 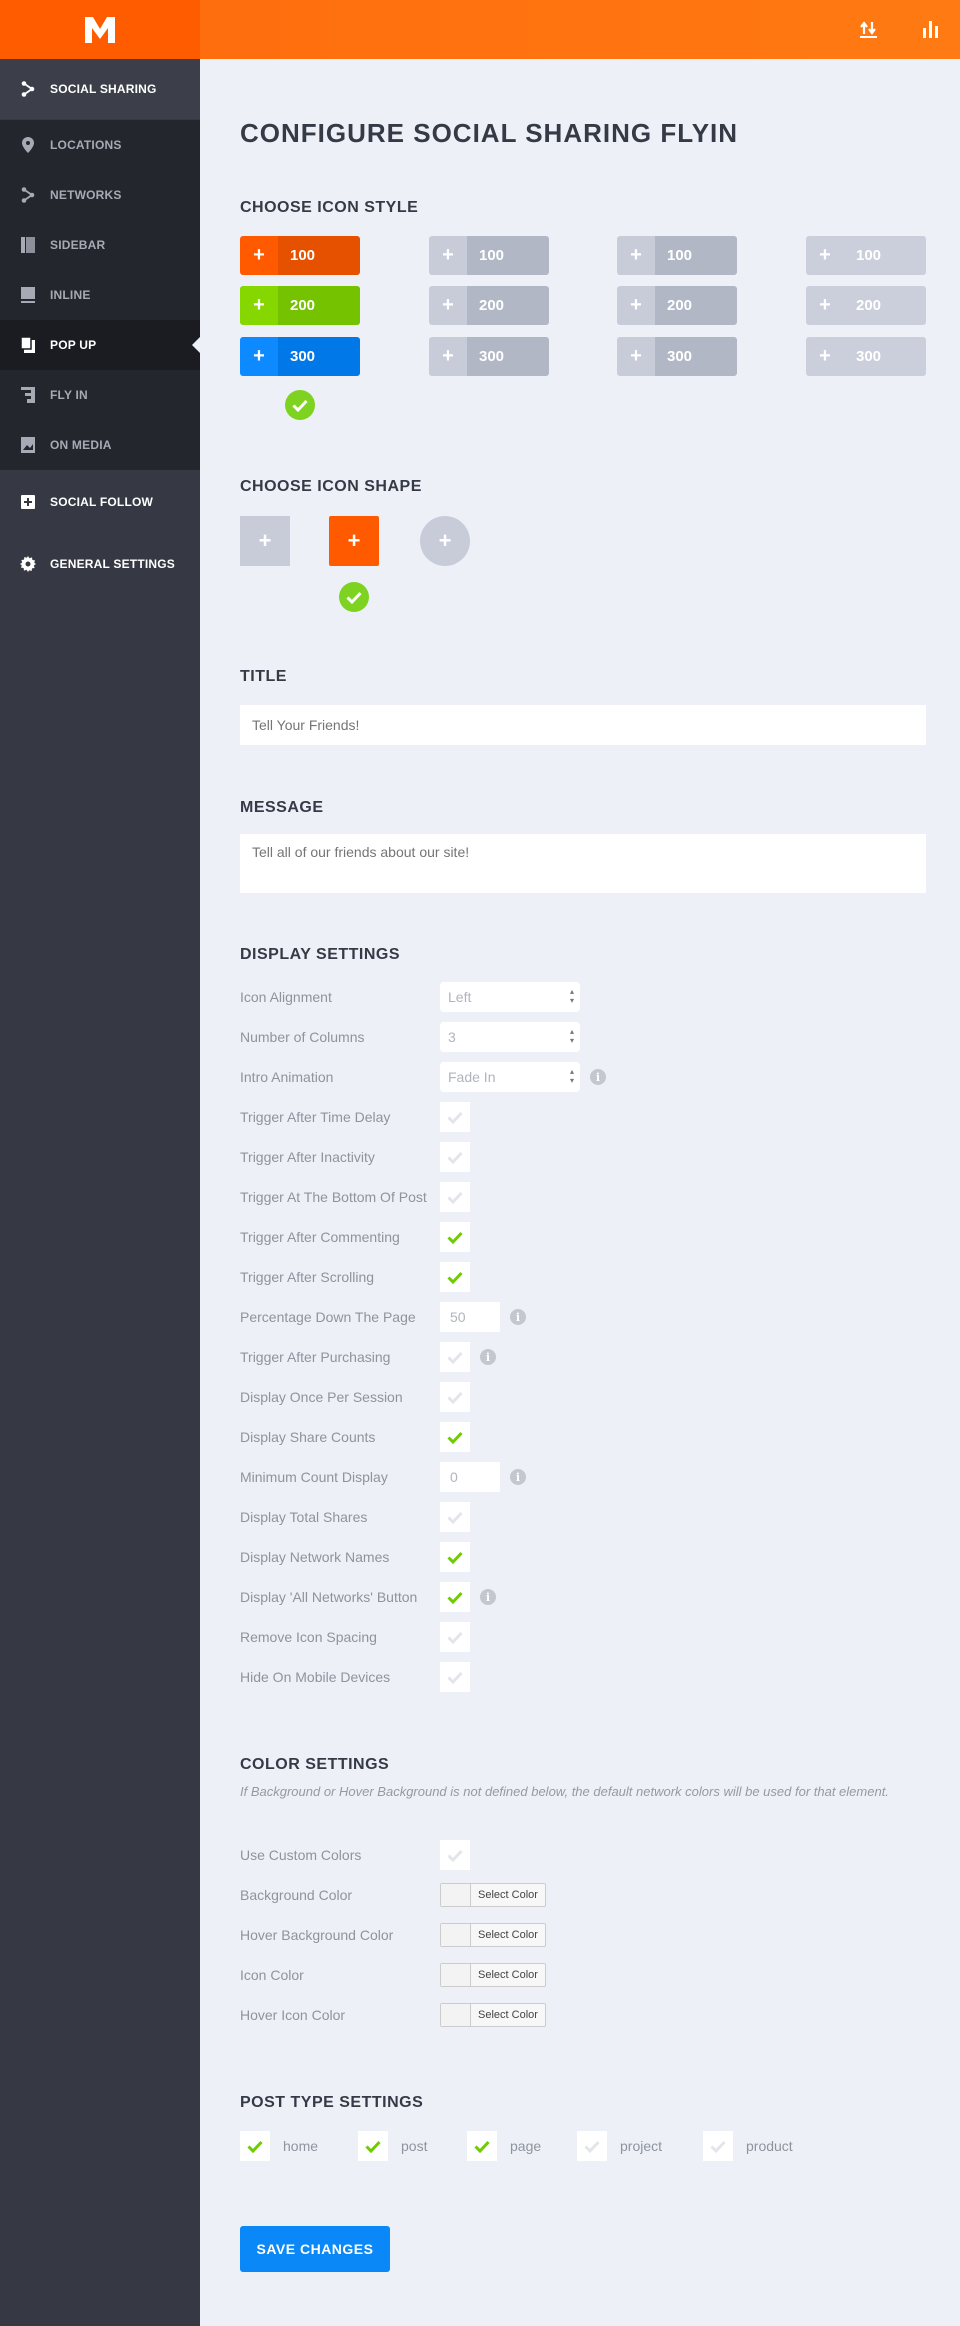 What do you see at coordinates (470, 1317) in the screenshot?
I see `number-input: 50` at bounding box center [470, 1317].